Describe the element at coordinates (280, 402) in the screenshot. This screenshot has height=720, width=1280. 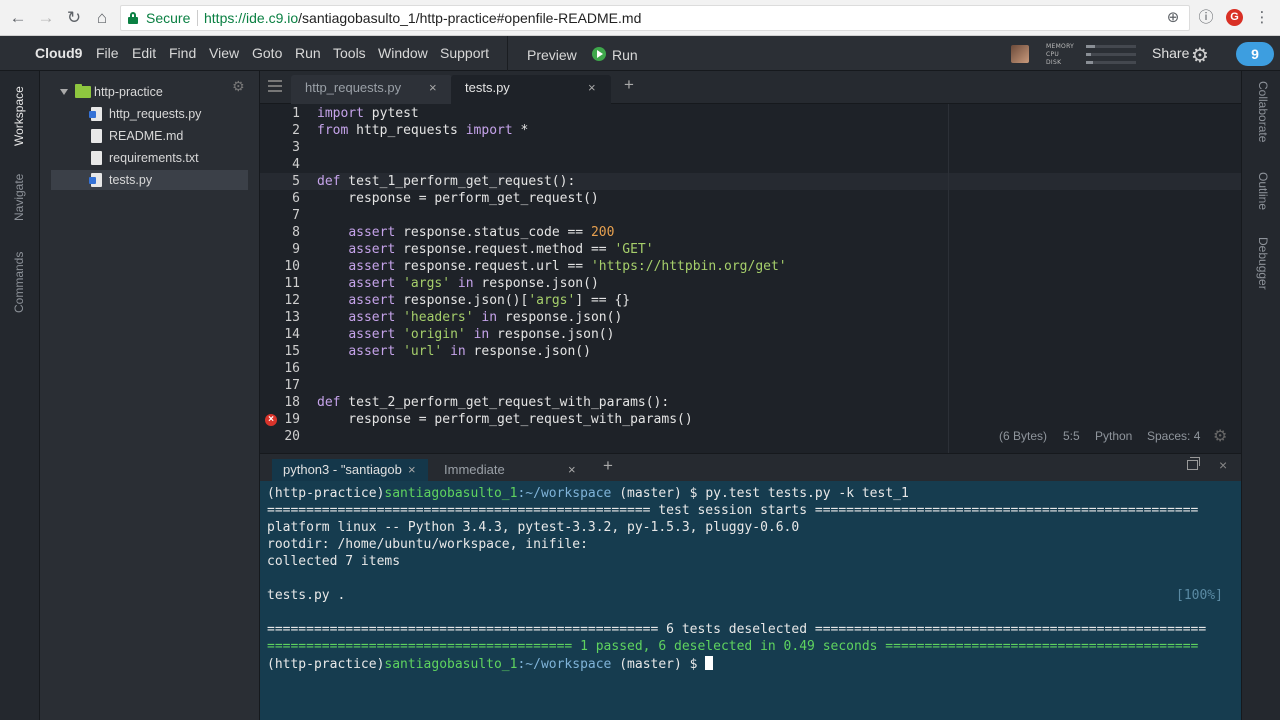
I see `line-number: 18` at that location.